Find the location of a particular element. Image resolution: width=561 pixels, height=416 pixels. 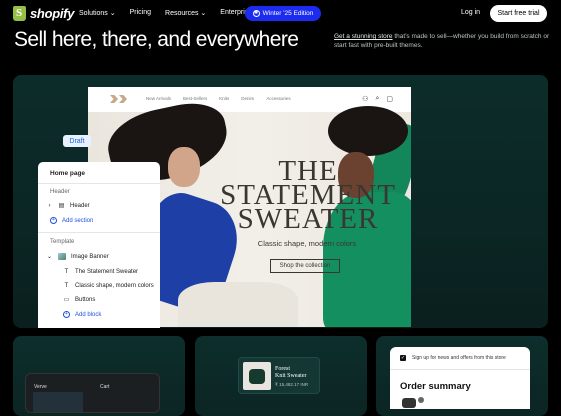

header-item-label: Header is located at coordinates (80, 205).